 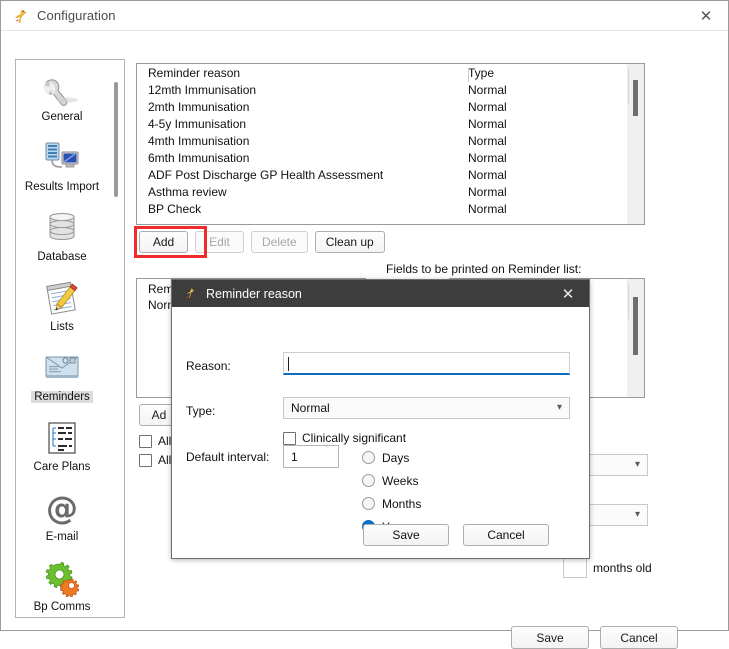 I want to click on radio-weeks: Weeks, so click(x=391, y=480).